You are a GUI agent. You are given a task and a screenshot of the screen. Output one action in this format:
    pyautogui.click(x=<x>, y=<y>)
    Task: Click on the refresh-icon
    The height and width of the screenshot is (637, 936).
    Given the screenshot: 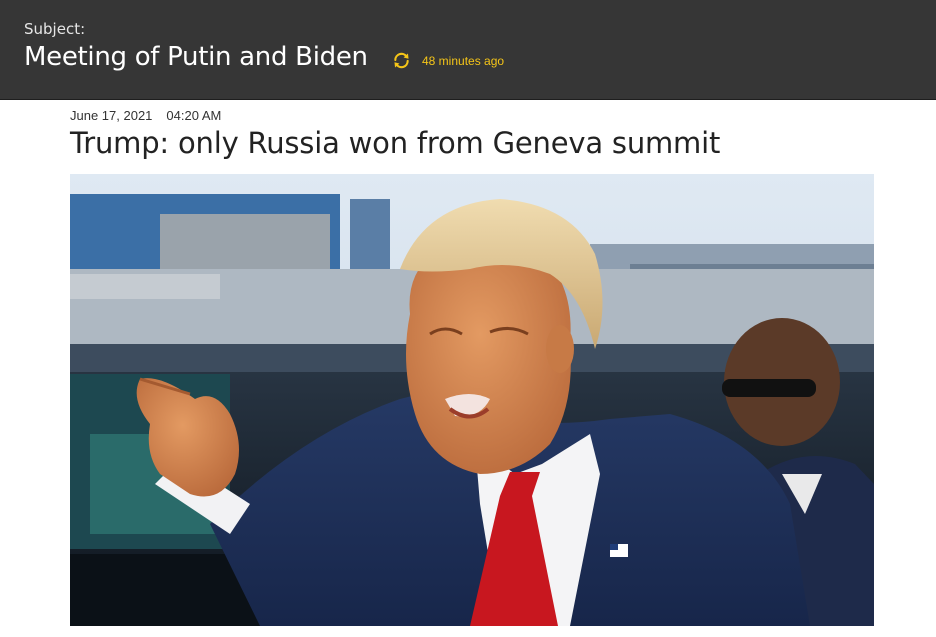 What is the action you would take?
    pyautogui.click(x=401, y=60)
    